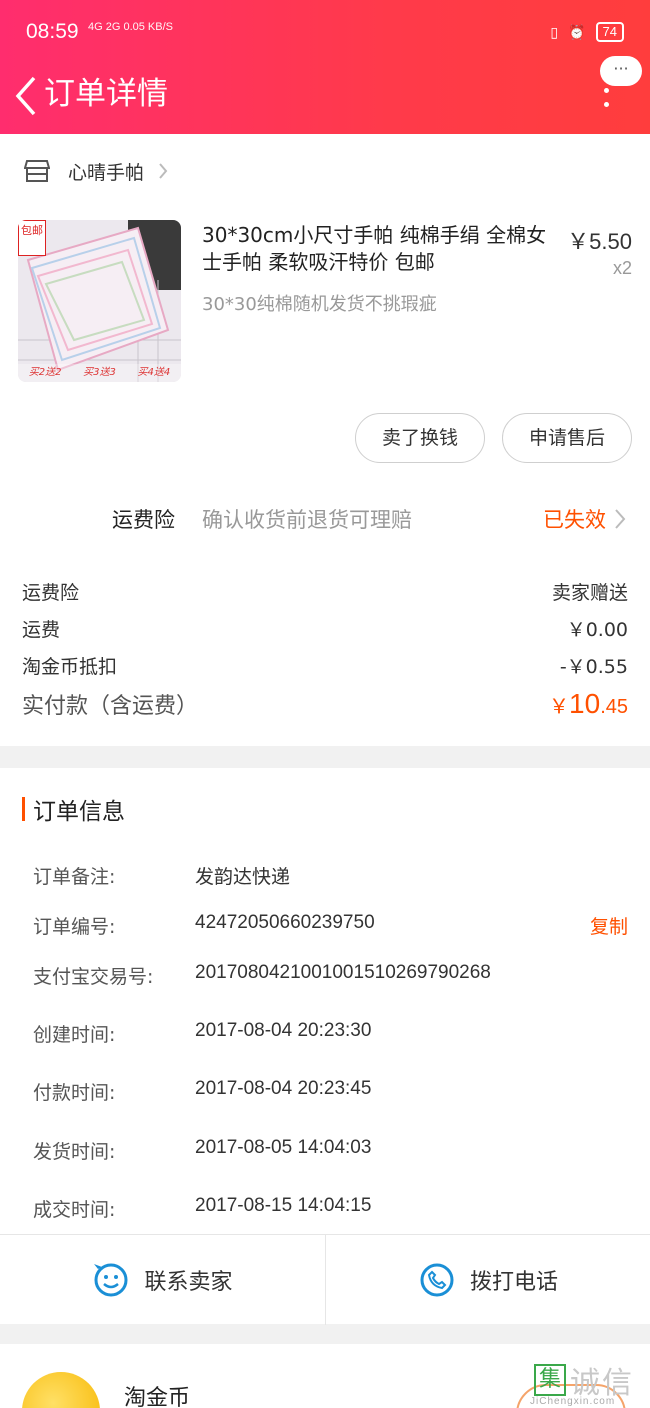  Describe the element at coordinates (325, 704) in the screenshot. I see `total-paid-row: 实付款（含运费） ￥10.45` at that location.